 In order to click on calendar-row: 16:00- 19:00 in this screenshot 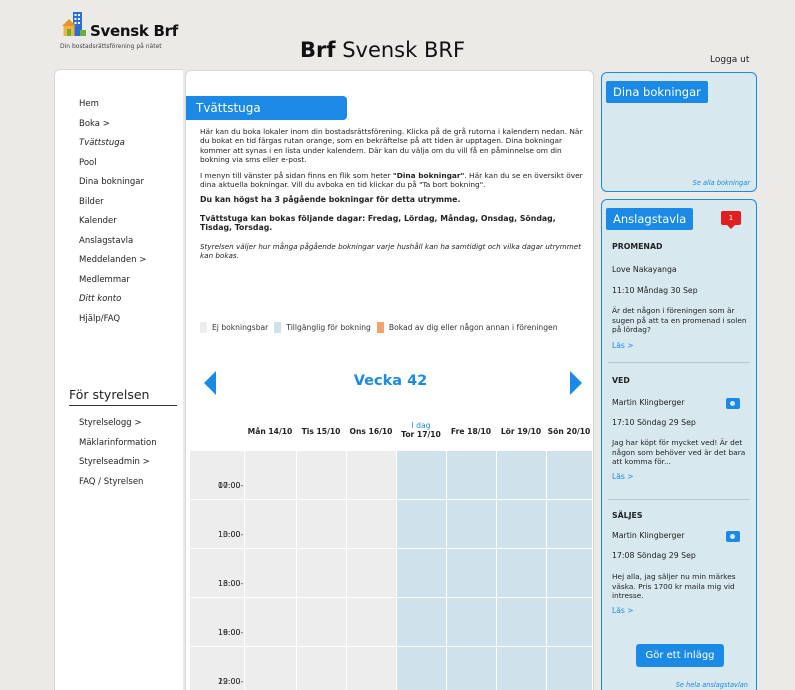, I will do `click(391, 622)`.